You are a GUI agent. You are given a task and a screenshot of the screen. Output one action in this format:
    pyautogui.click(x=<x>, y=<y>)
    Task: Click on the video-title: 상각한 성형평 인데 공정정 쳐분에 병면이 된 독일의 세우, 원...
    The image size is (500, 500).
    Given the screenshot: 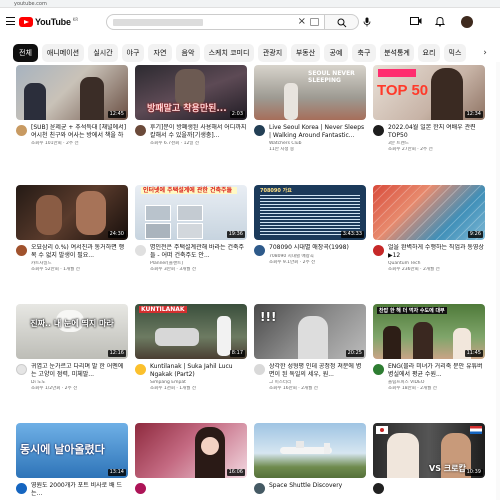 What is the action you would take?
    pyautogui.click(x=317, y=371)
    